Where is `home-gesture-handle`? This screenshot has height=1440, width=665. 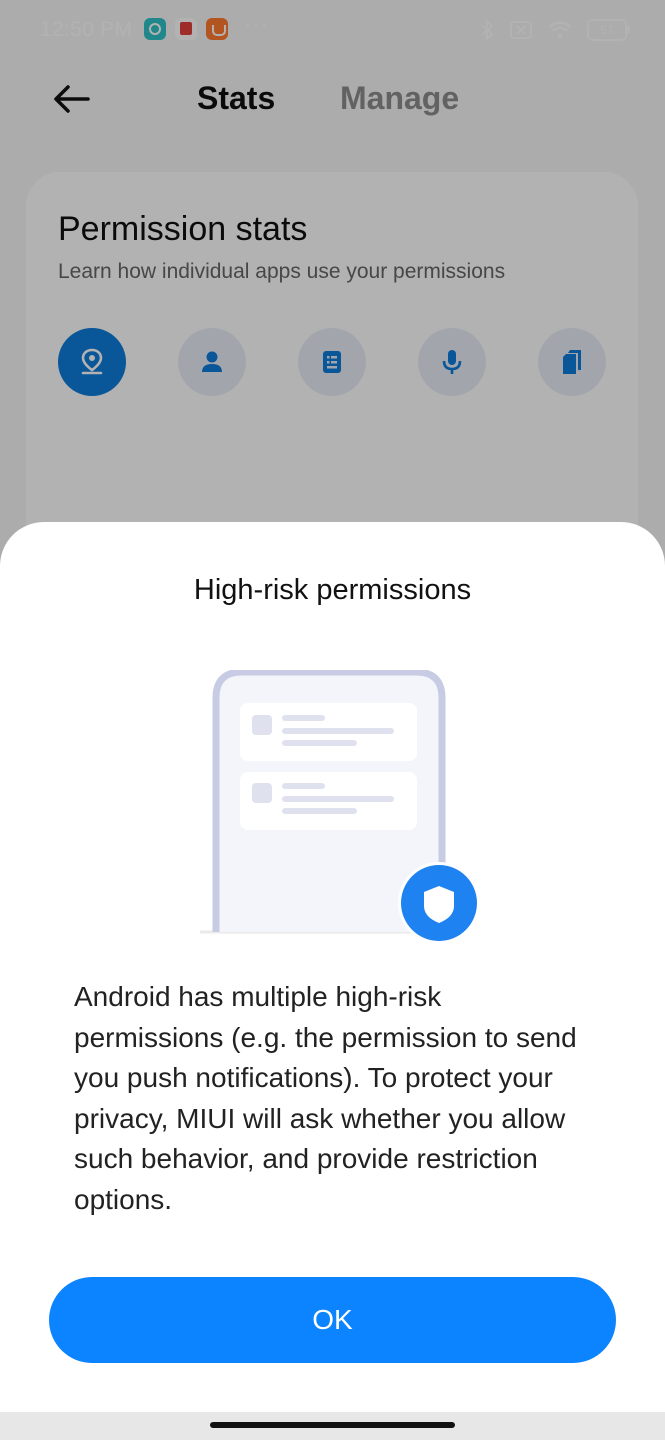 home-gesture-handle is located at coordinates (332, 1425).